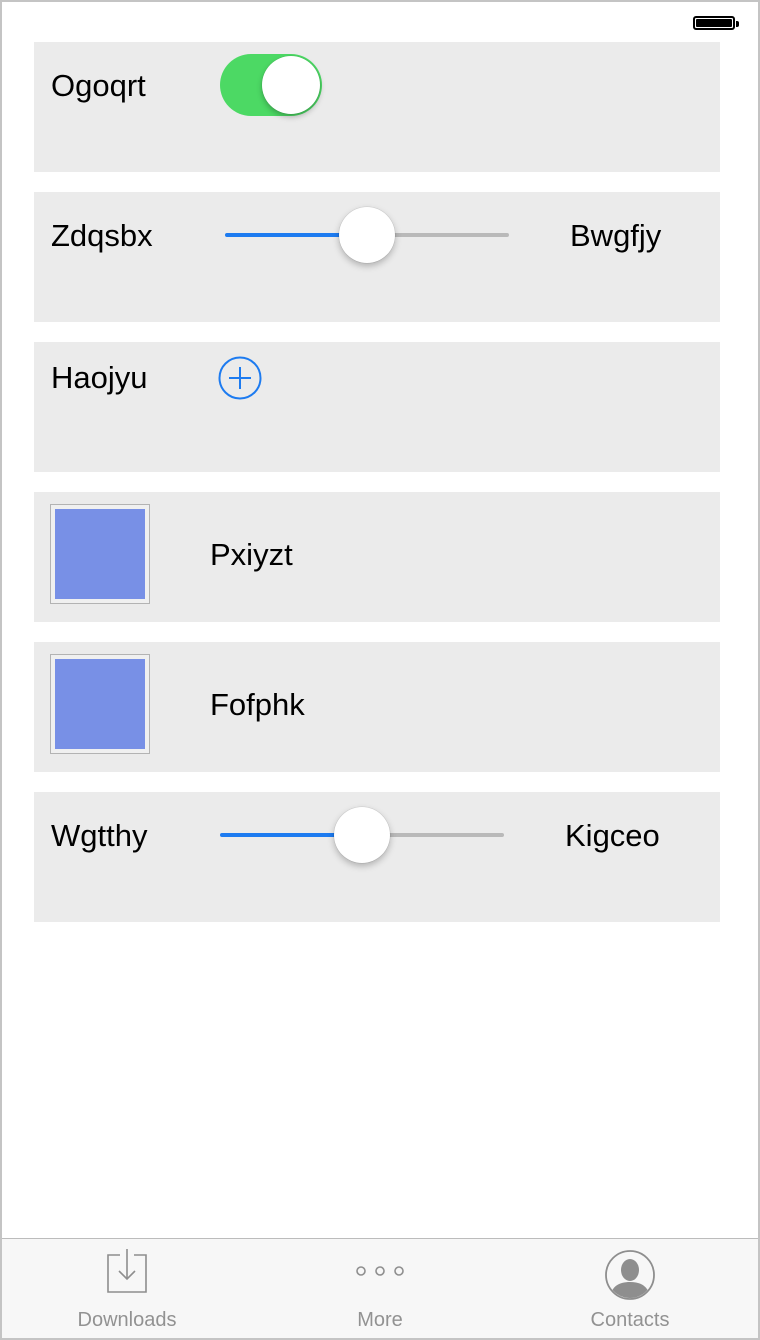 Image resolution: width=760 pixels, height=1340 pixels. I want to click on slider-max-label: Kigceo, so click(612, 835).